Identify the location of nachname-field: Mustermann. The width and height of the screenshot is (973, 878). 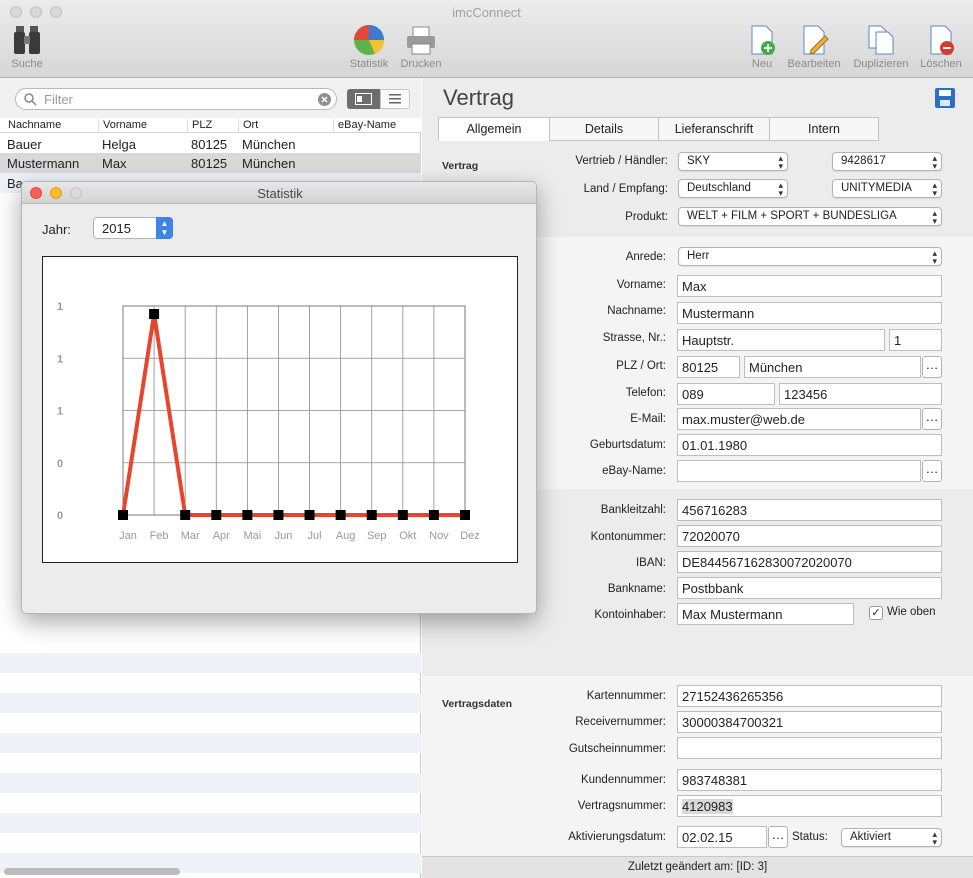
(809, 313).